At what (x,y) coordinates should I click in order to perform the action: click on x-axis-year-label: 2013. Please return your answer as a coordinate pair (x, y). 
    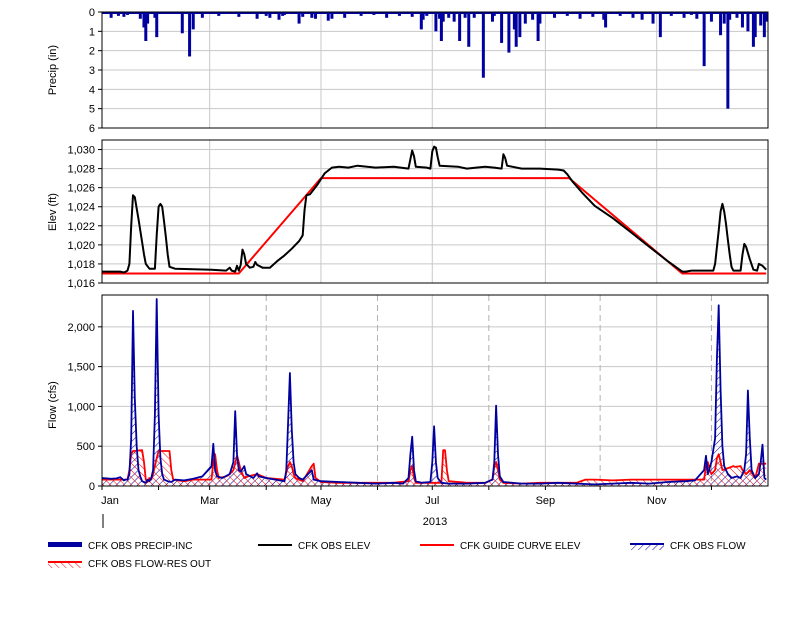
    Looking at the image, I should click on (435, 522).